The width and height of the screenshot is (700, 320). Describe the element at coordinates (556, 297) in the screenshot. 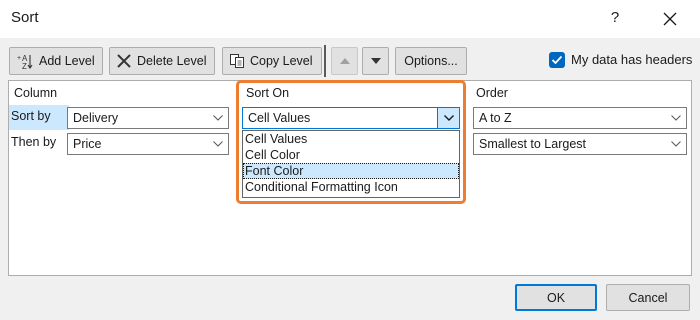

I see `ok-button: OK` at that location.